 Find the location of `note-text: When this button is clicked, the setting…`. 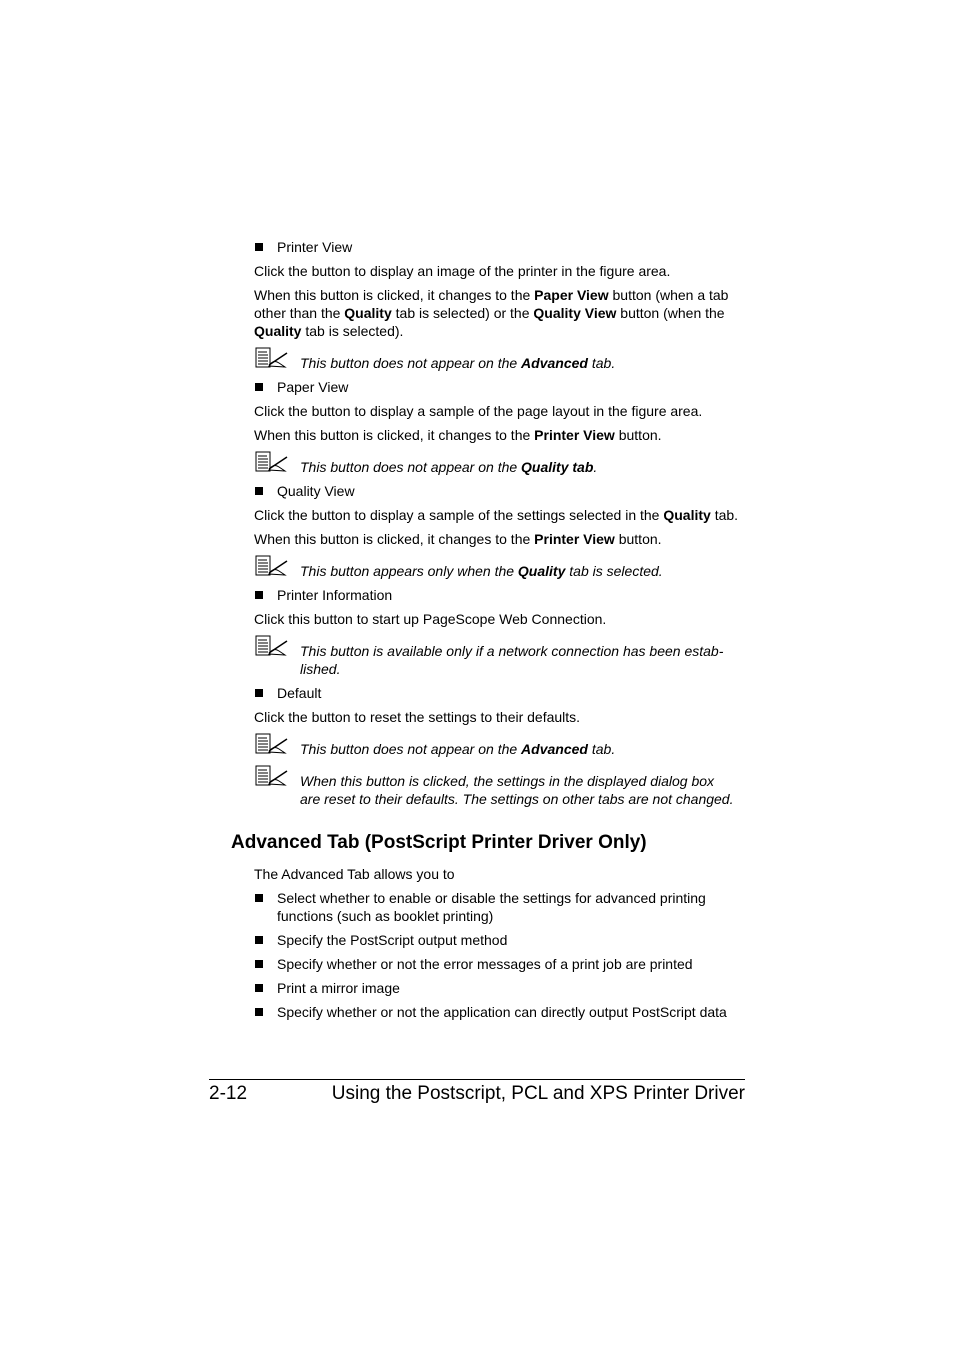

note-text: When this button is clicked, the setting… is located at coordinates (507, 781).